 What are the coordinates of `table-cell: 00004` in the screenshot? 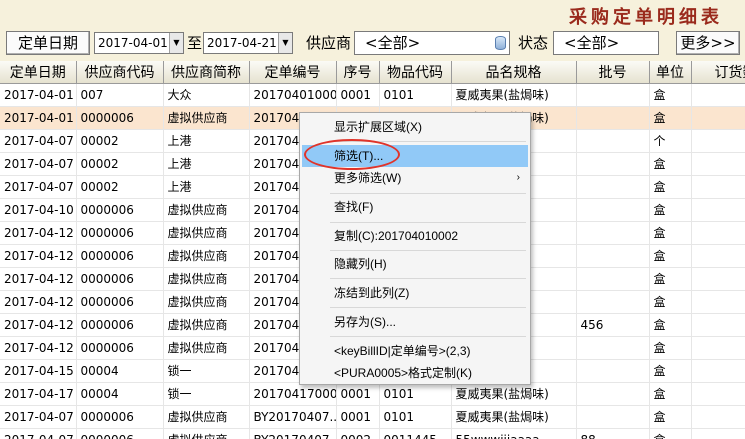 It's located at (120, 371).